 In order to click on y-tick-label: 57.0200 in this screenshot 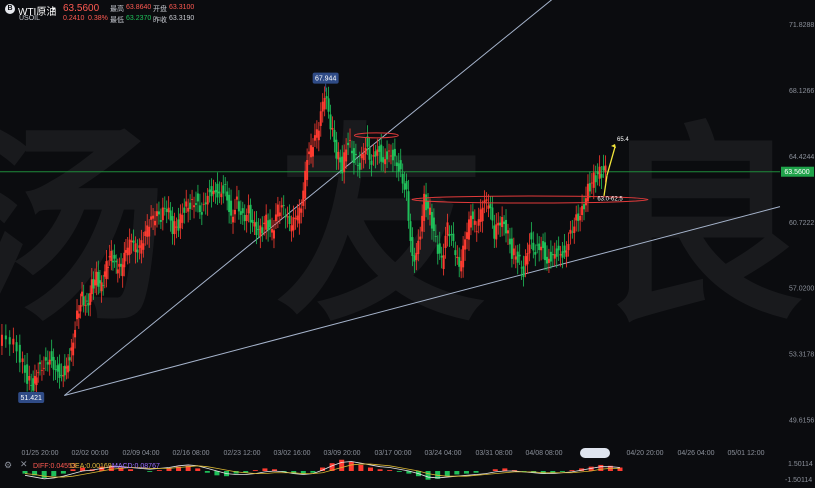, I will do `click(801, 289)`.